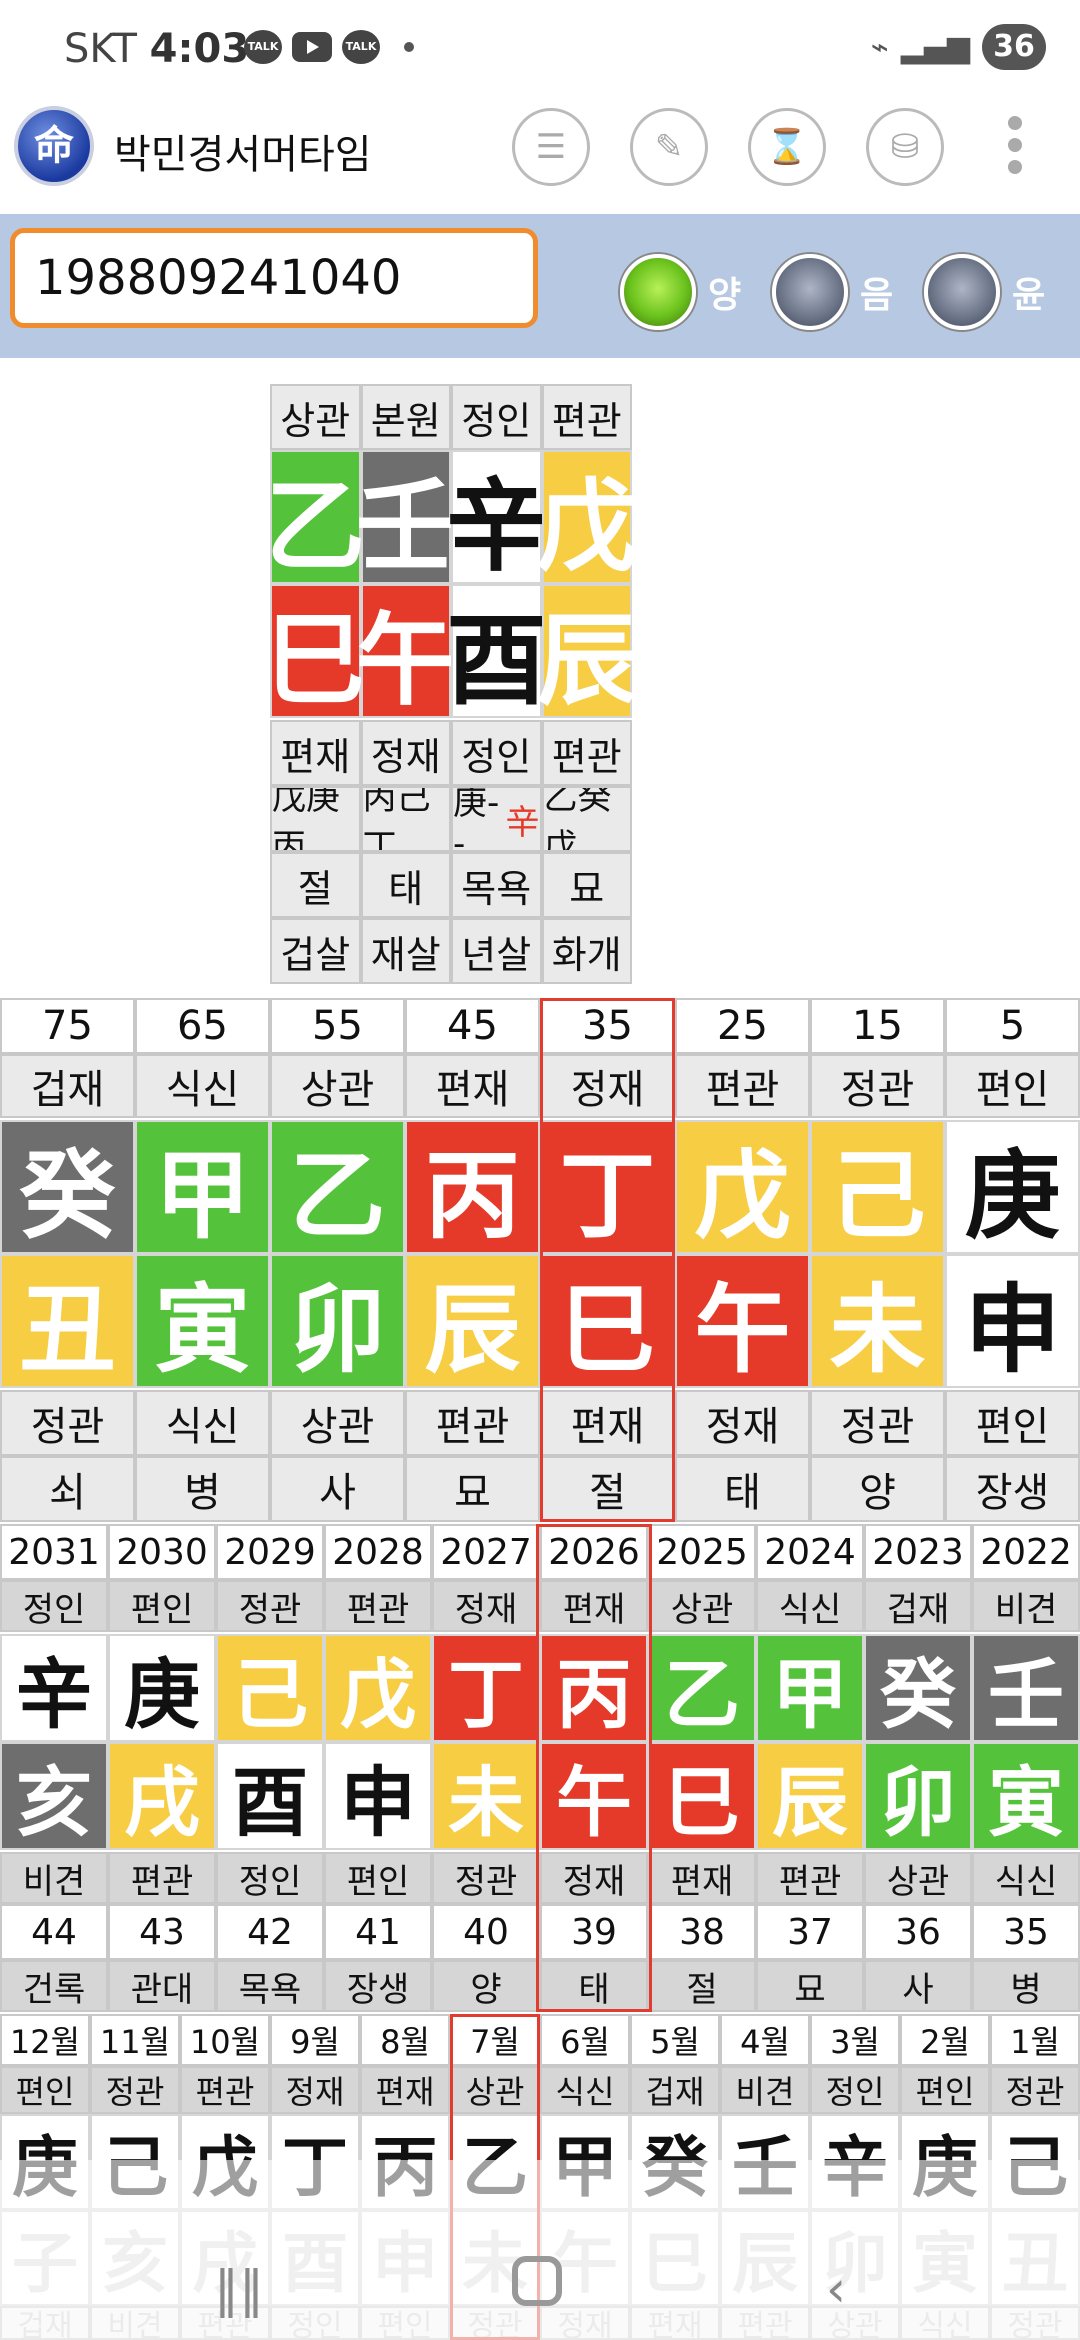 This screenshot has height=2340, width=1080. Describe the element at coordinates (496, 651) in the screenshot. I see `pillar-branch: 酉` at that location.